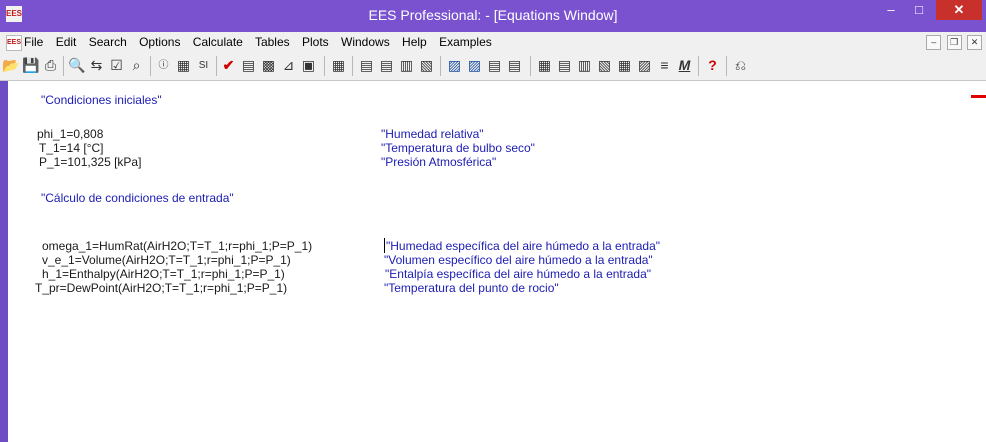 This screenshot has width=986, height=442. Describe the element at coordinates (974, 42) in the screenshot. I see `mdi-close-button: ✕` at that location.